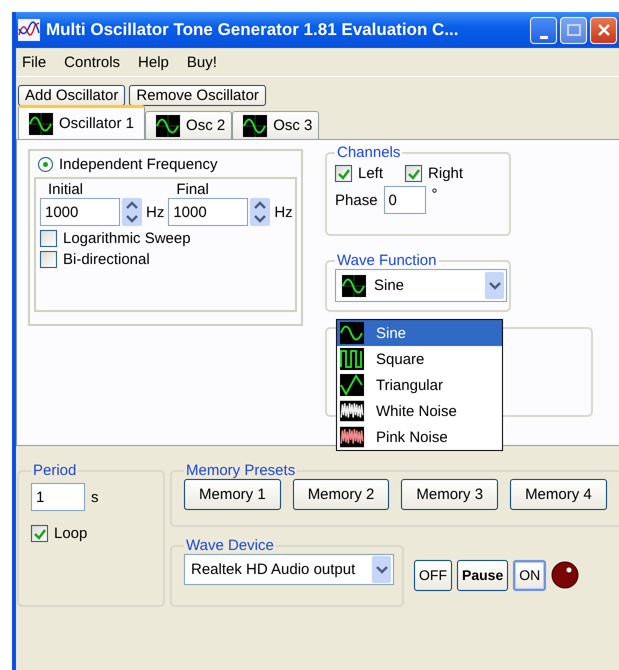 This screenshot has height=670, width=619. What do you see at coordinates (65, 189) in the screenshot?
I see `field-label: Initial` at bounding box center [65, 189].